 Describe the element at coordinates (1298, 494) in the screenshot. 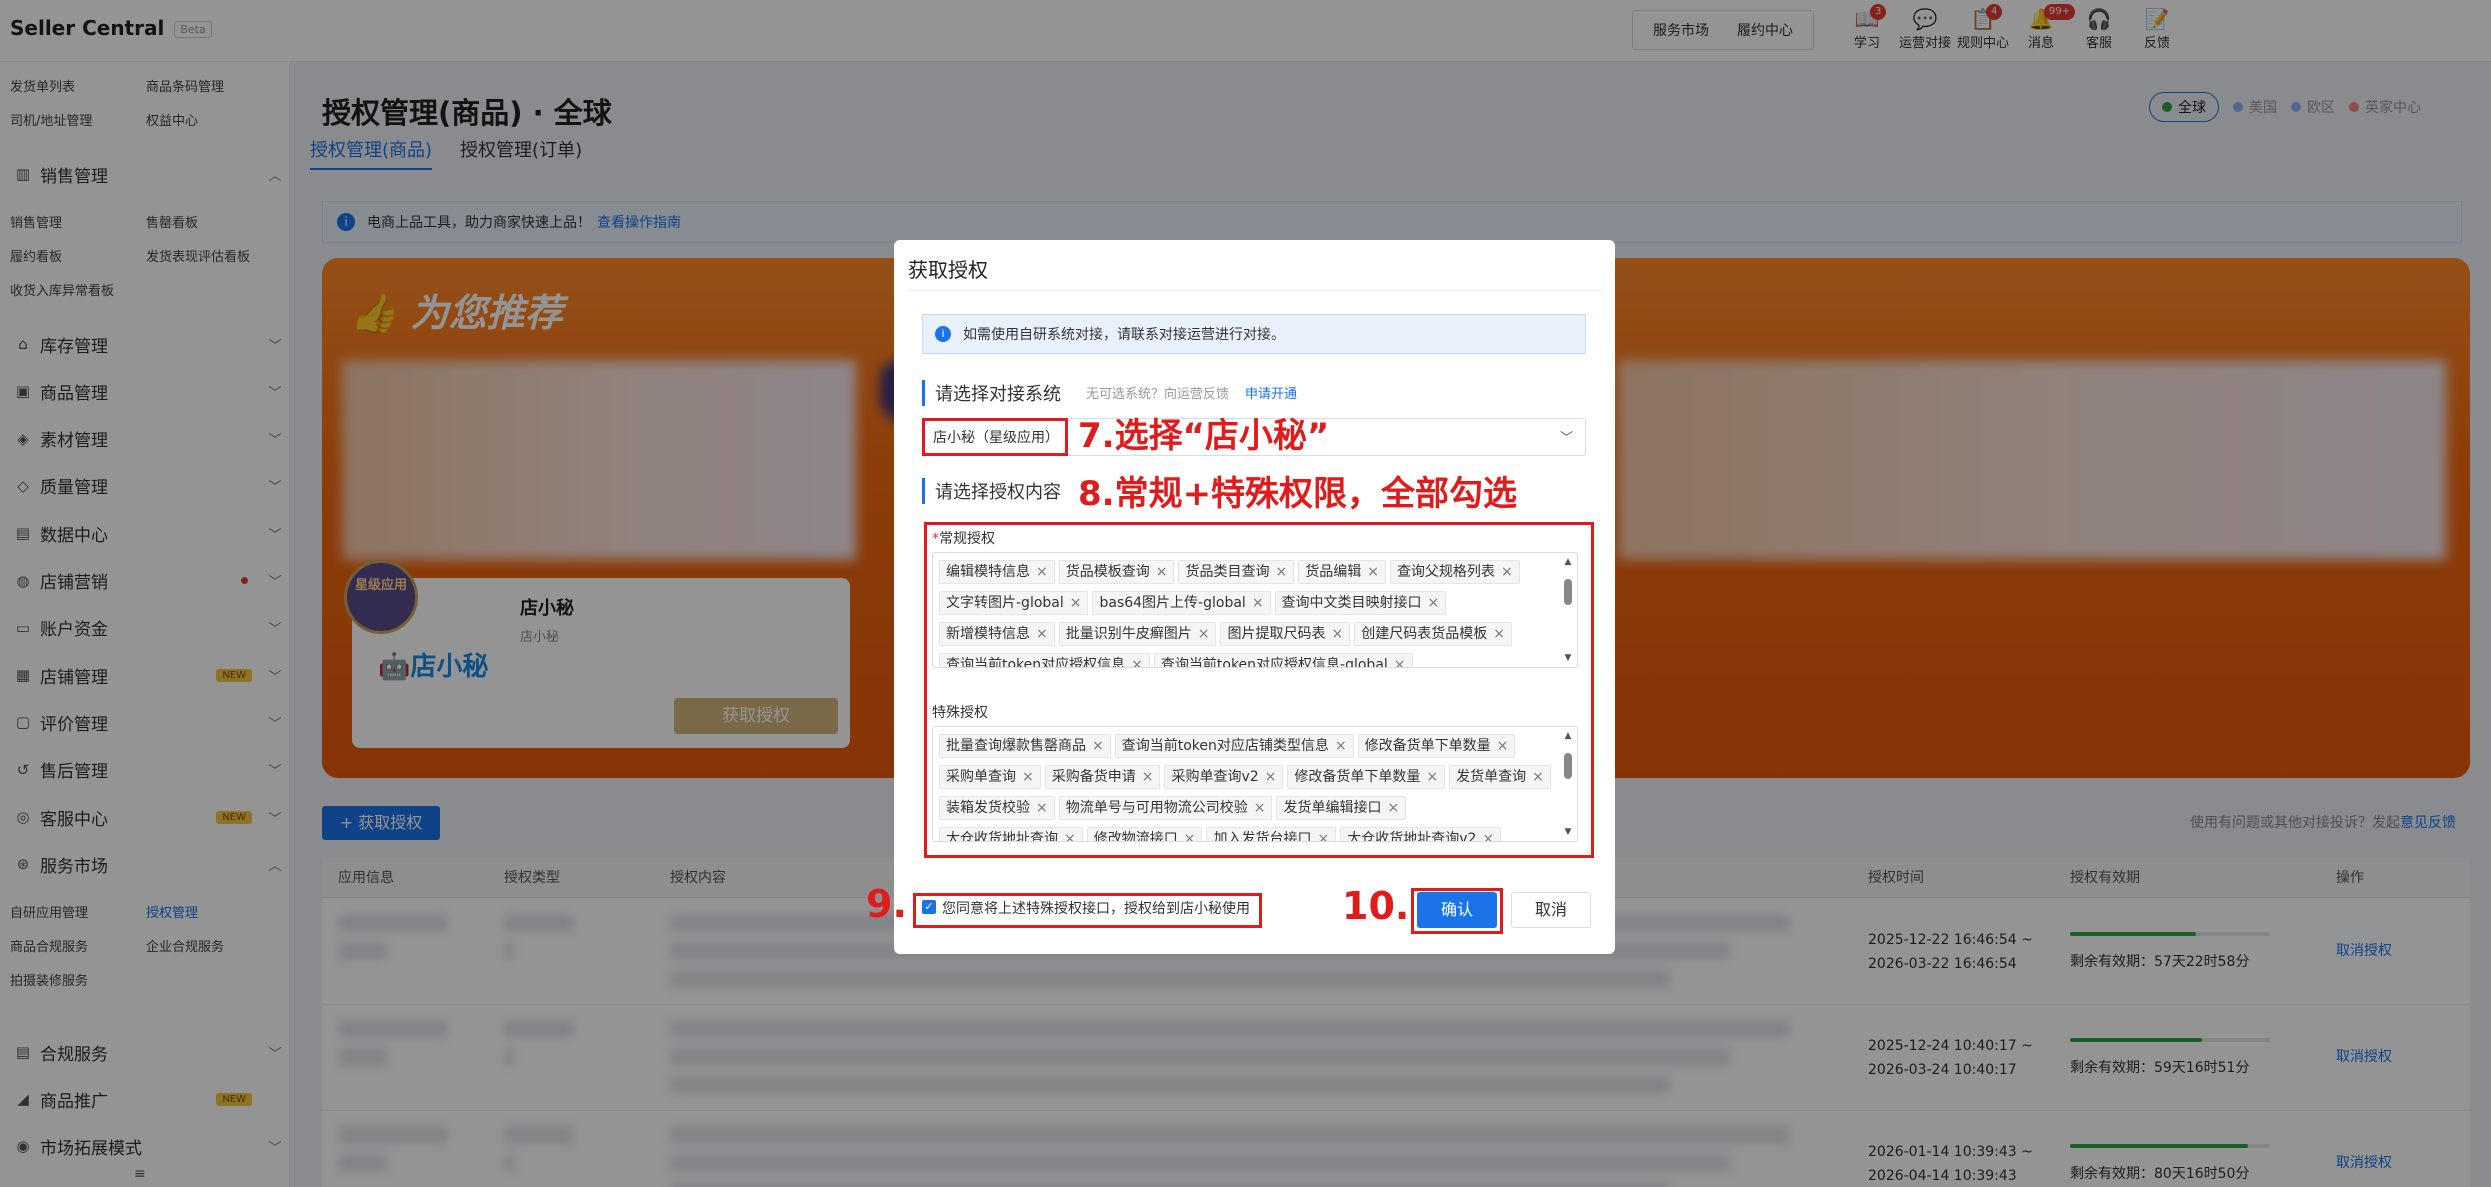

I see `annotation-step8: 8.常规+特殊权限，全部勾选` at that location.